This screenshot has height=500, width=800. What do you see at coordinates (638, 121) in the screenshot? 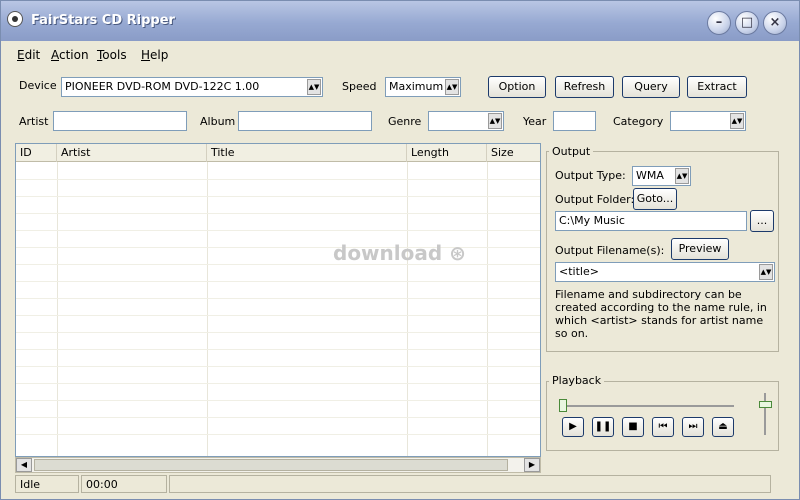
I see `category-label: Category` at bounding box center [638, 121].